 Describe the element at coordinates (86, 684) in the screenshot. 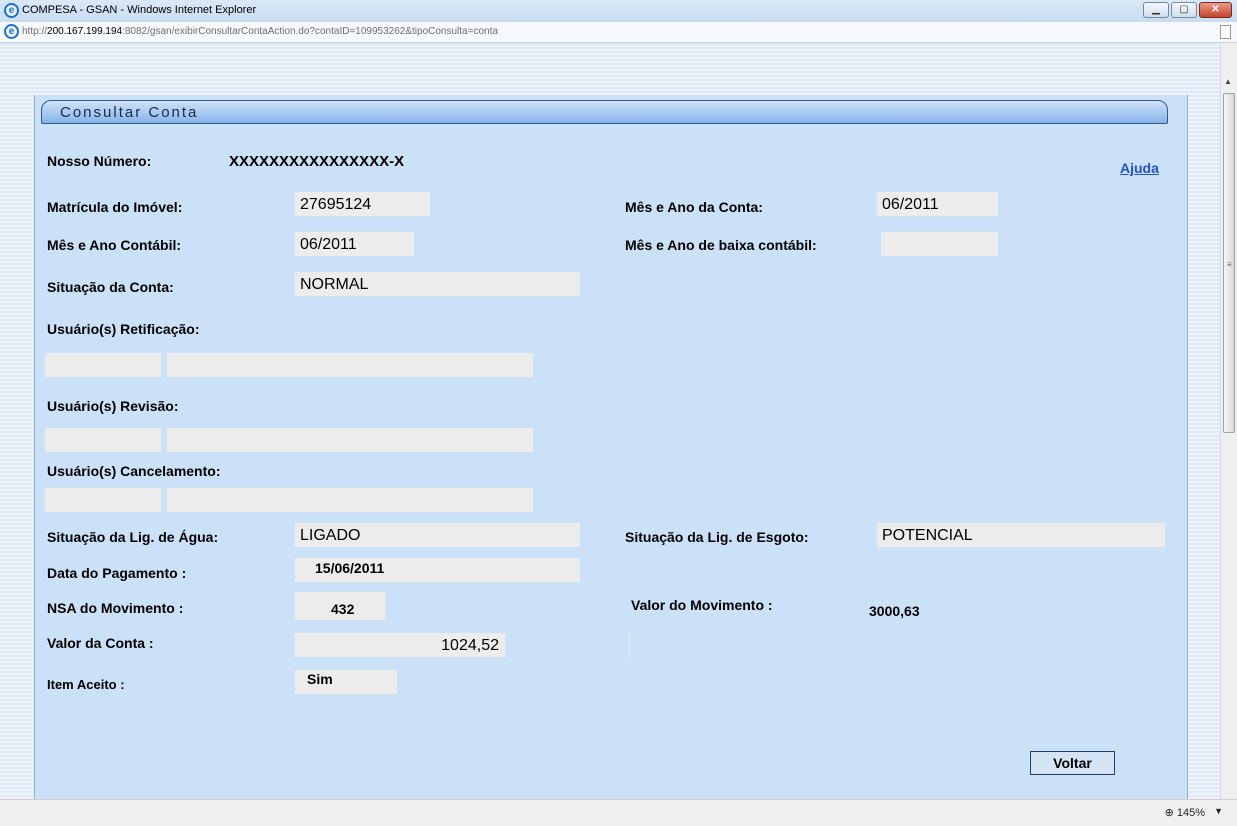

I see `item-aceito-label: Item Aceito :` at that location.